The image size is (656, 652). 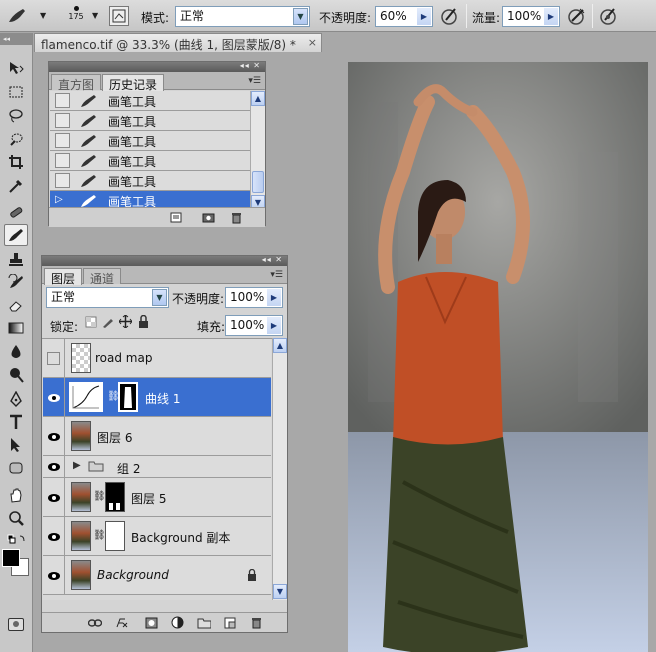 What do you see at coordinates (16, 68) in the screenshot?
I see `move-tool-icon` at bounding box center [16, 68].